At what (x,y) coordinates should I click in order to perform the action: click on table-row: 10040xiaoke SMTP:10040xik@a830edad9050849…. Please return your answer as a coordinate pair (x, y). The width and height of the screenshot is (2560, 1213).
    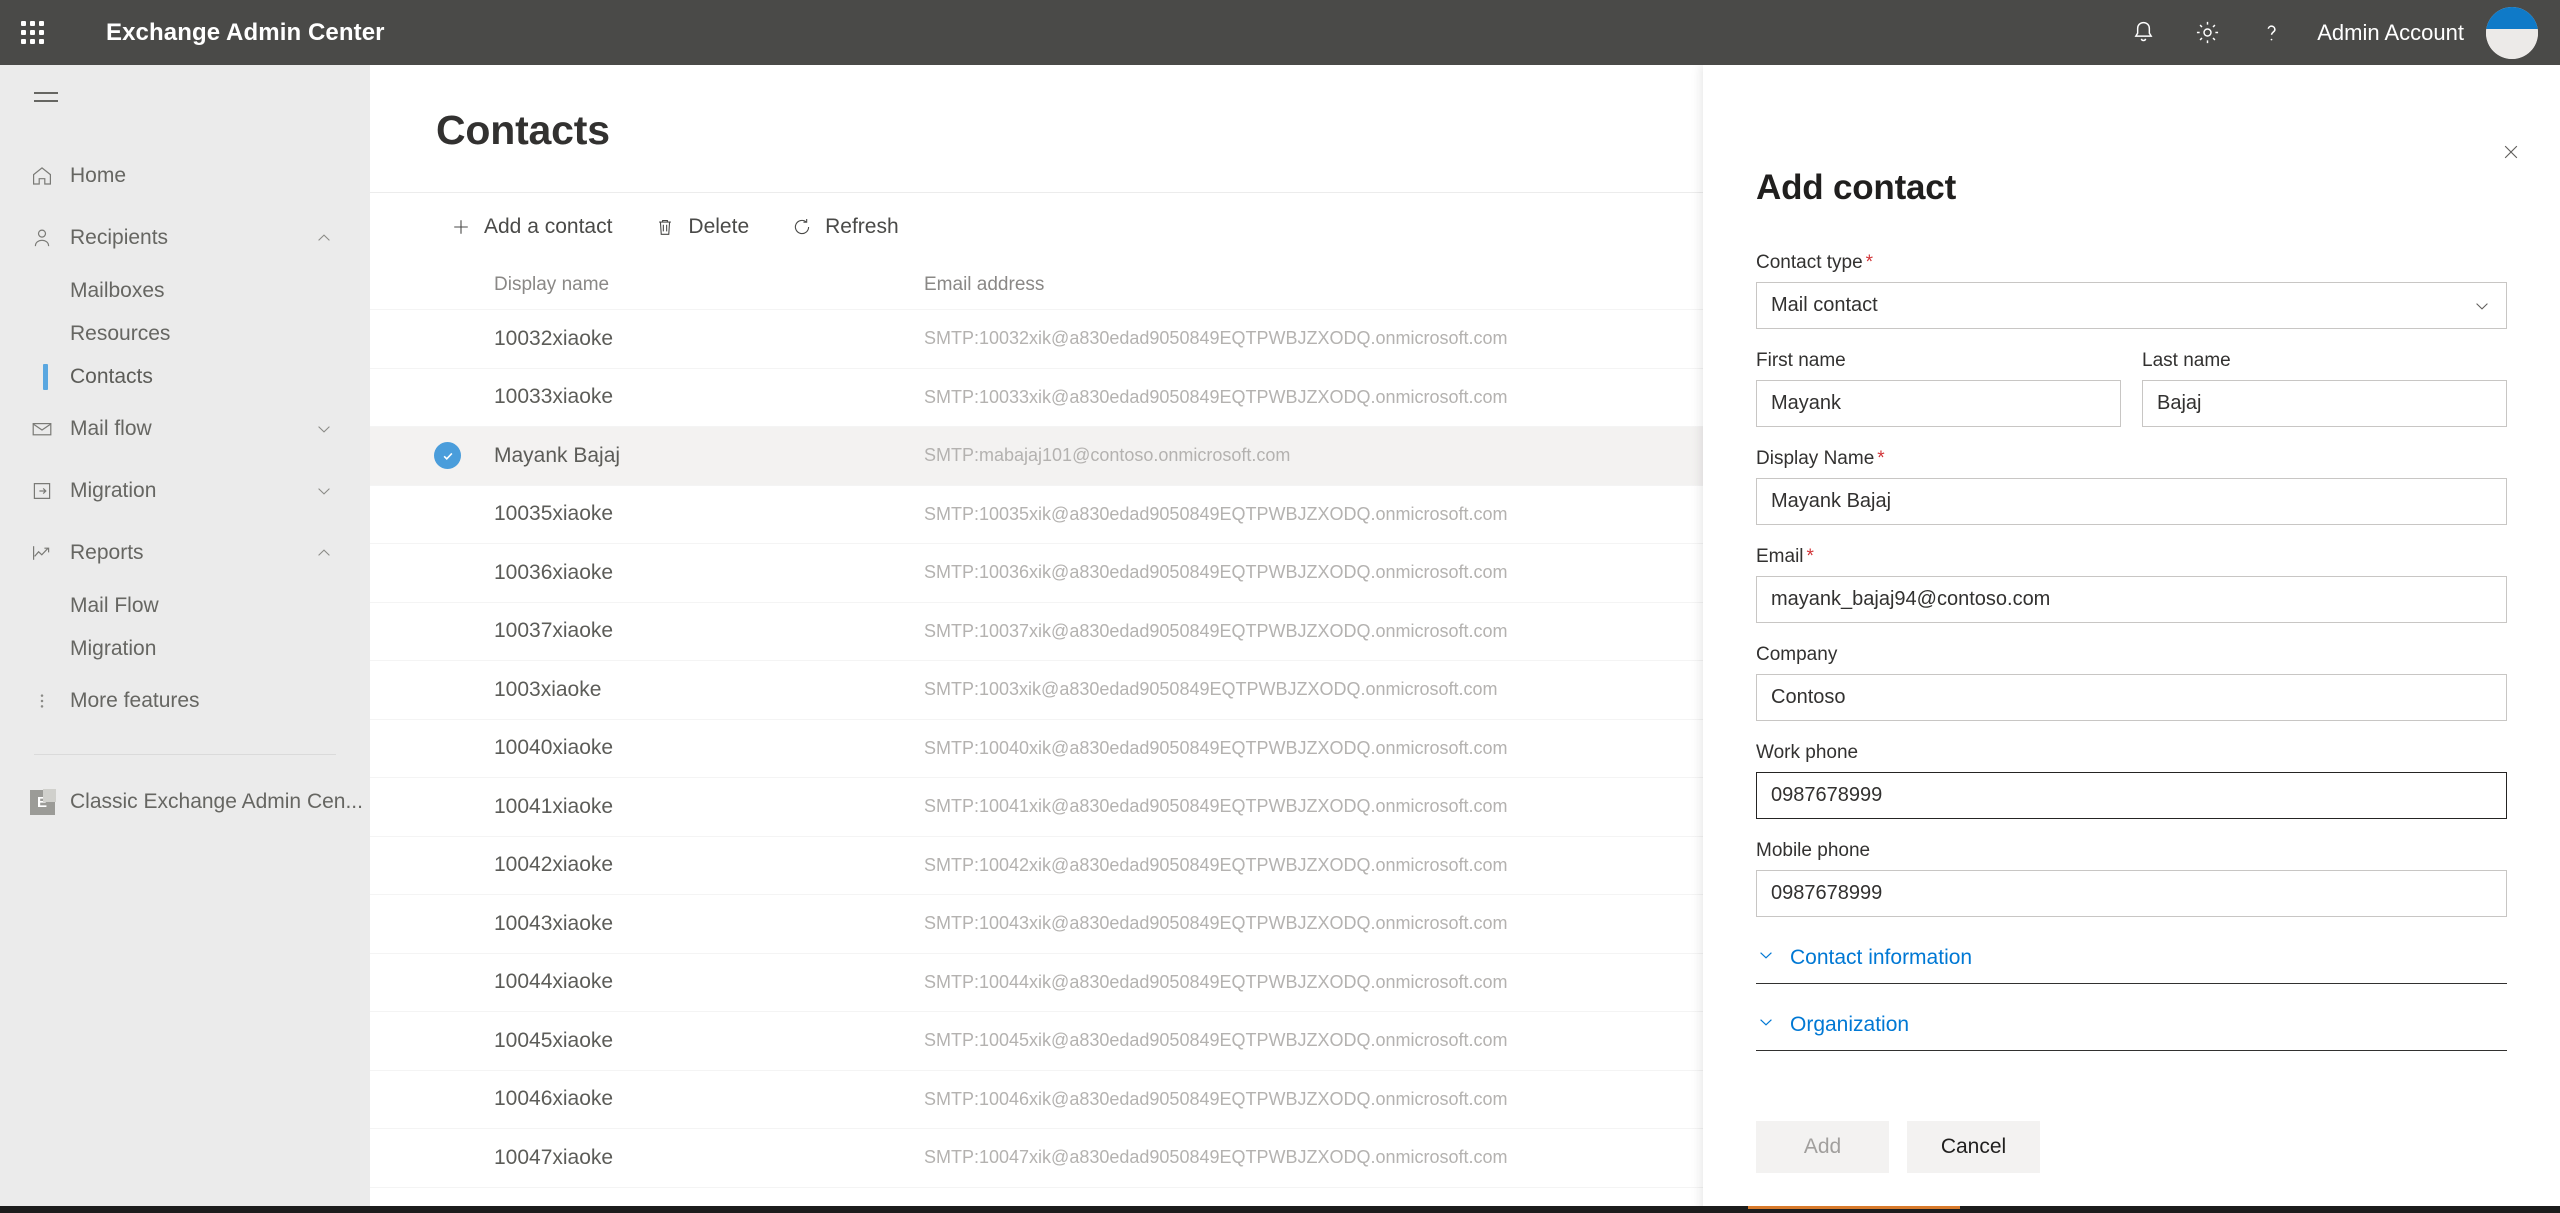
    Looking at the image, I should click on (1036, 748).